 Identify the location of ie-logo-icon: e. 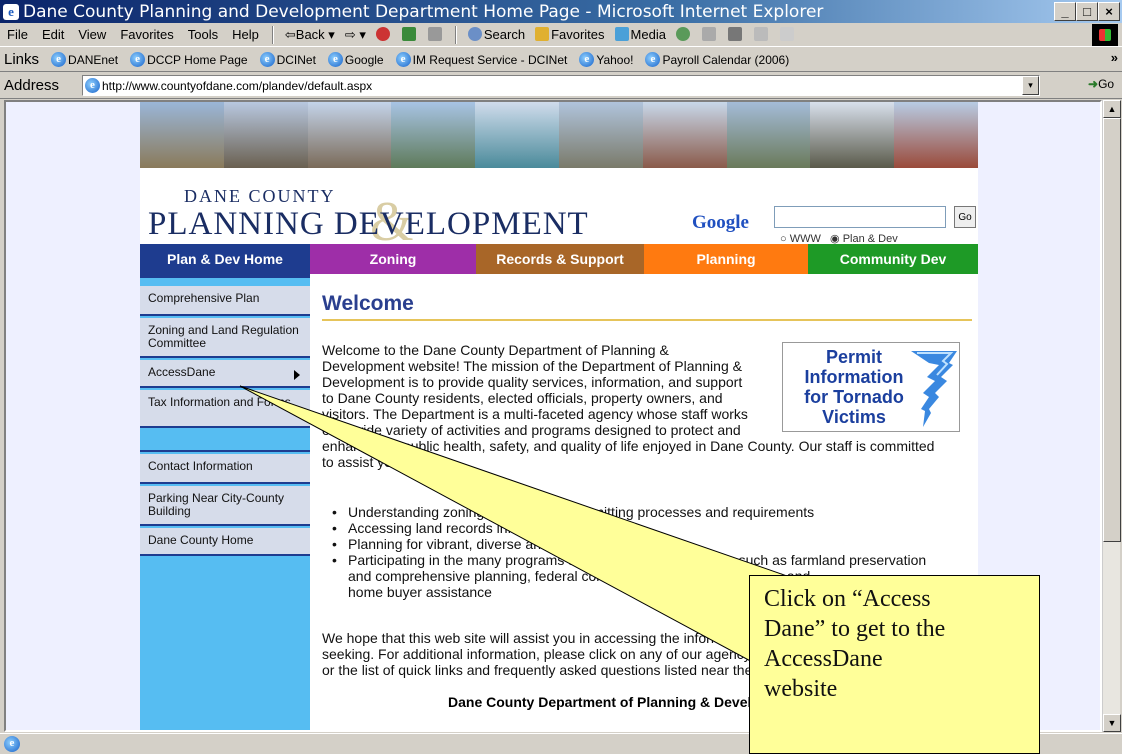
(11, 11).